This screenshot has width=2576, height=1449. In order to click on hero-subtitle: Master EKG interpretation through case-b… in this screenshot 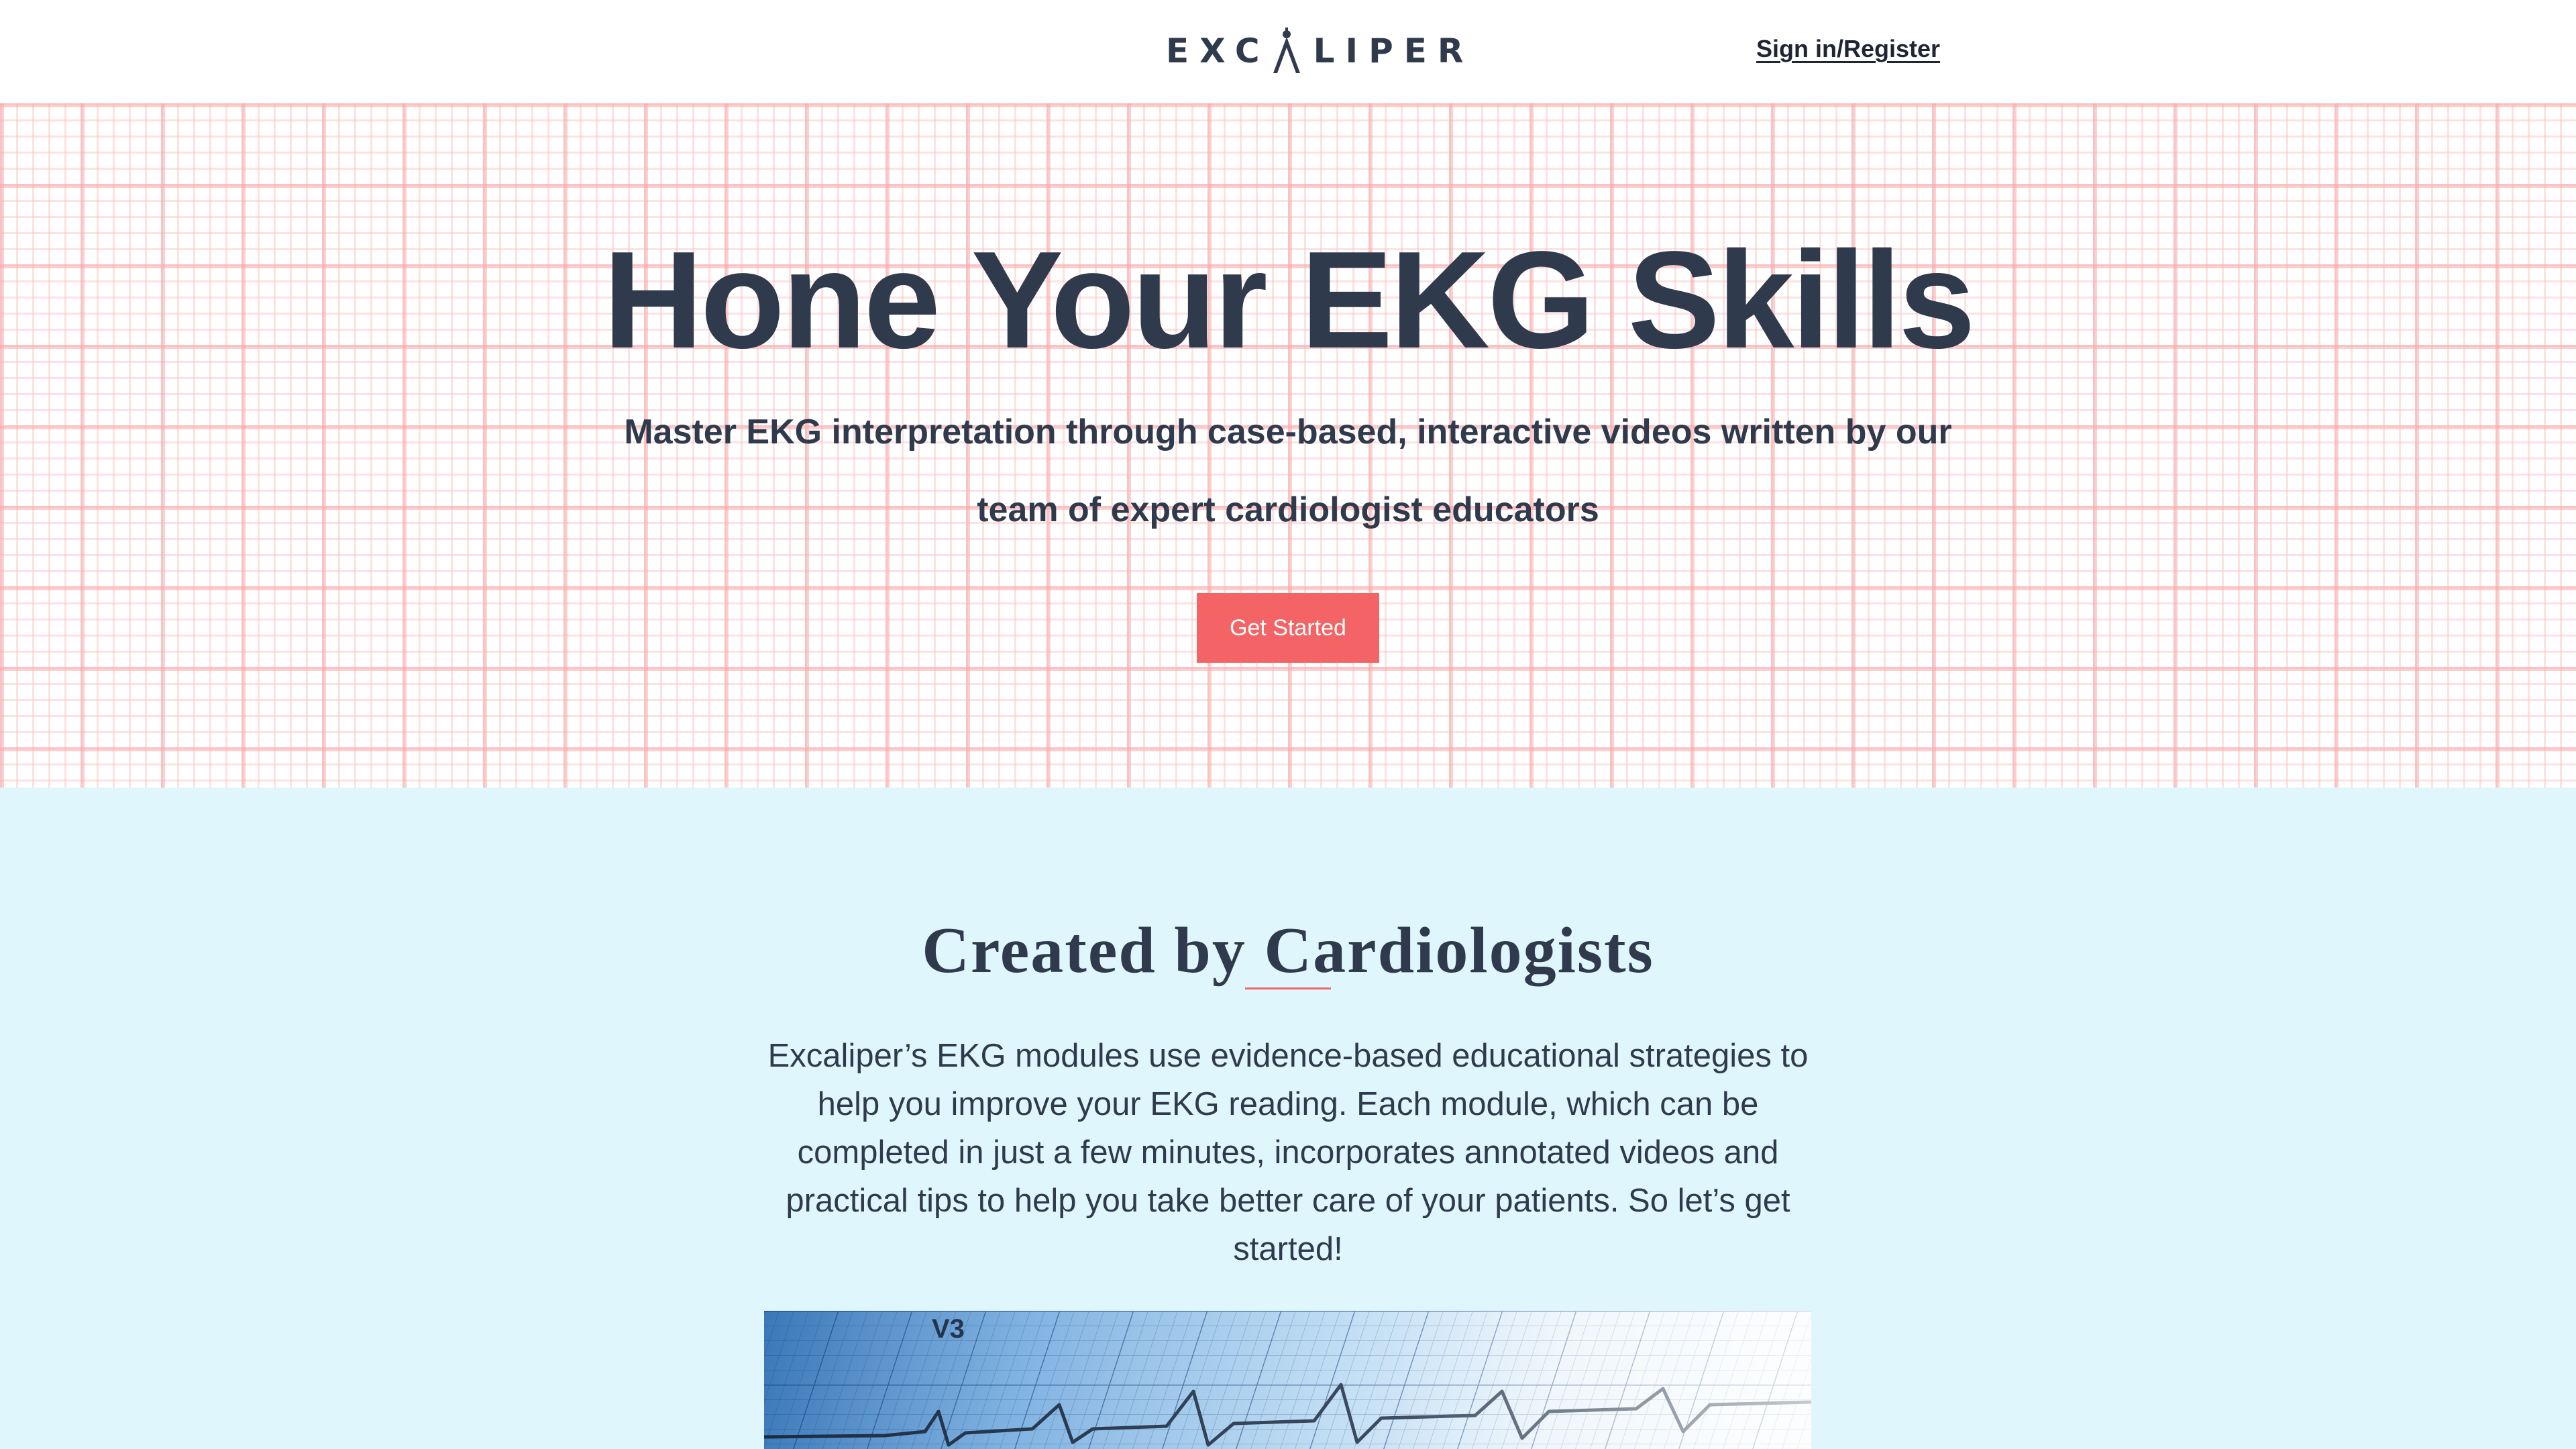, I will do `click(1288, 471)`.